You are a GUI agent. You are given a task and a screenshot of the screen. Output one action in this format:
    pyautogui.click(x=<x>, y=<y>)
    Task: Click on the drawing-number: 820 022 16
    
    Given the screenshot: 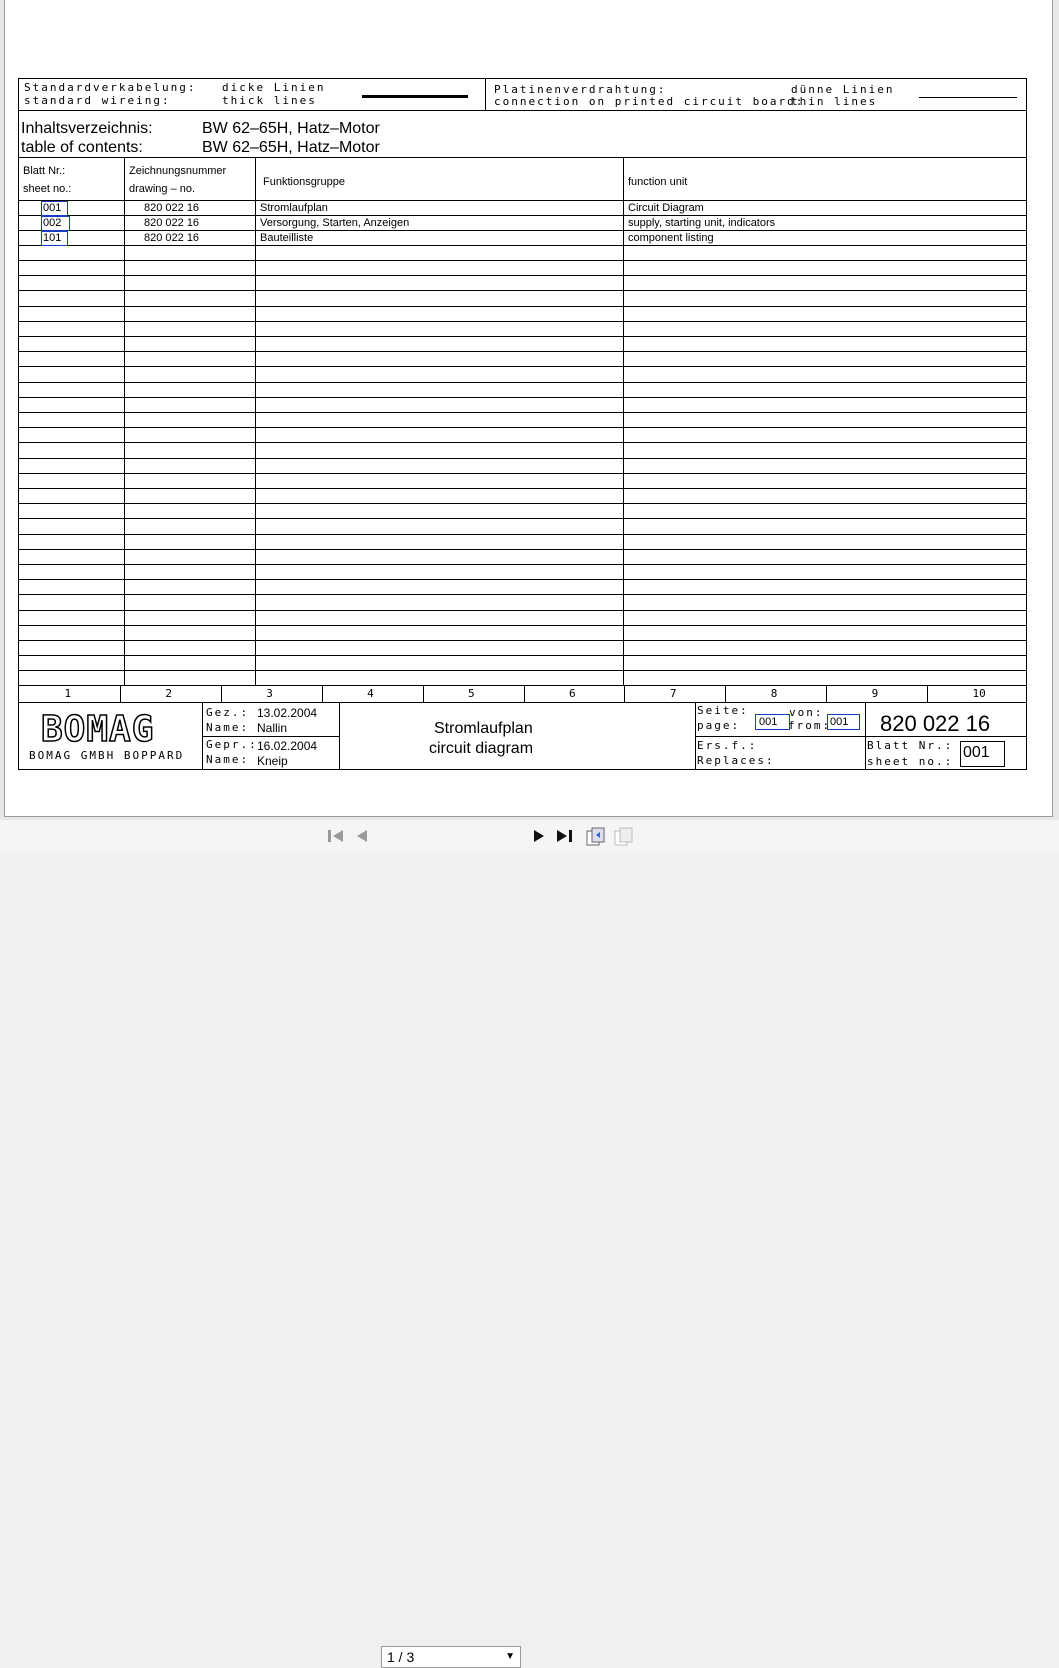 What is the action you would take?
    pyautogui.click(x=935, y=723)
    